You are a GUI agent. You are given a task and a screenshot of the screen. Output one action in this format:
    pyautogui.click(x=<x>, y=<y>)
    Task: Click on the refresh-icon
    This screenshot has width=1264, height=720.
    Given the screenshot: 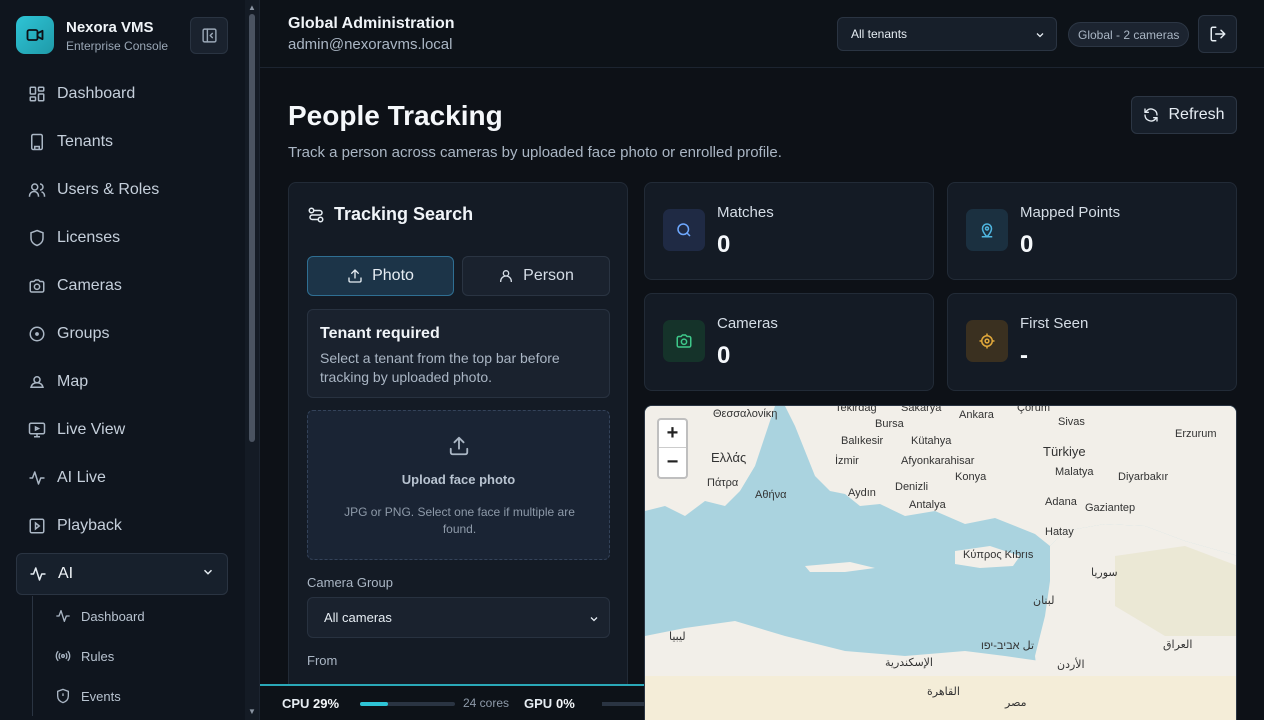 What is the action you would take?
    pyautogui.click(x=1151, y=115)
    